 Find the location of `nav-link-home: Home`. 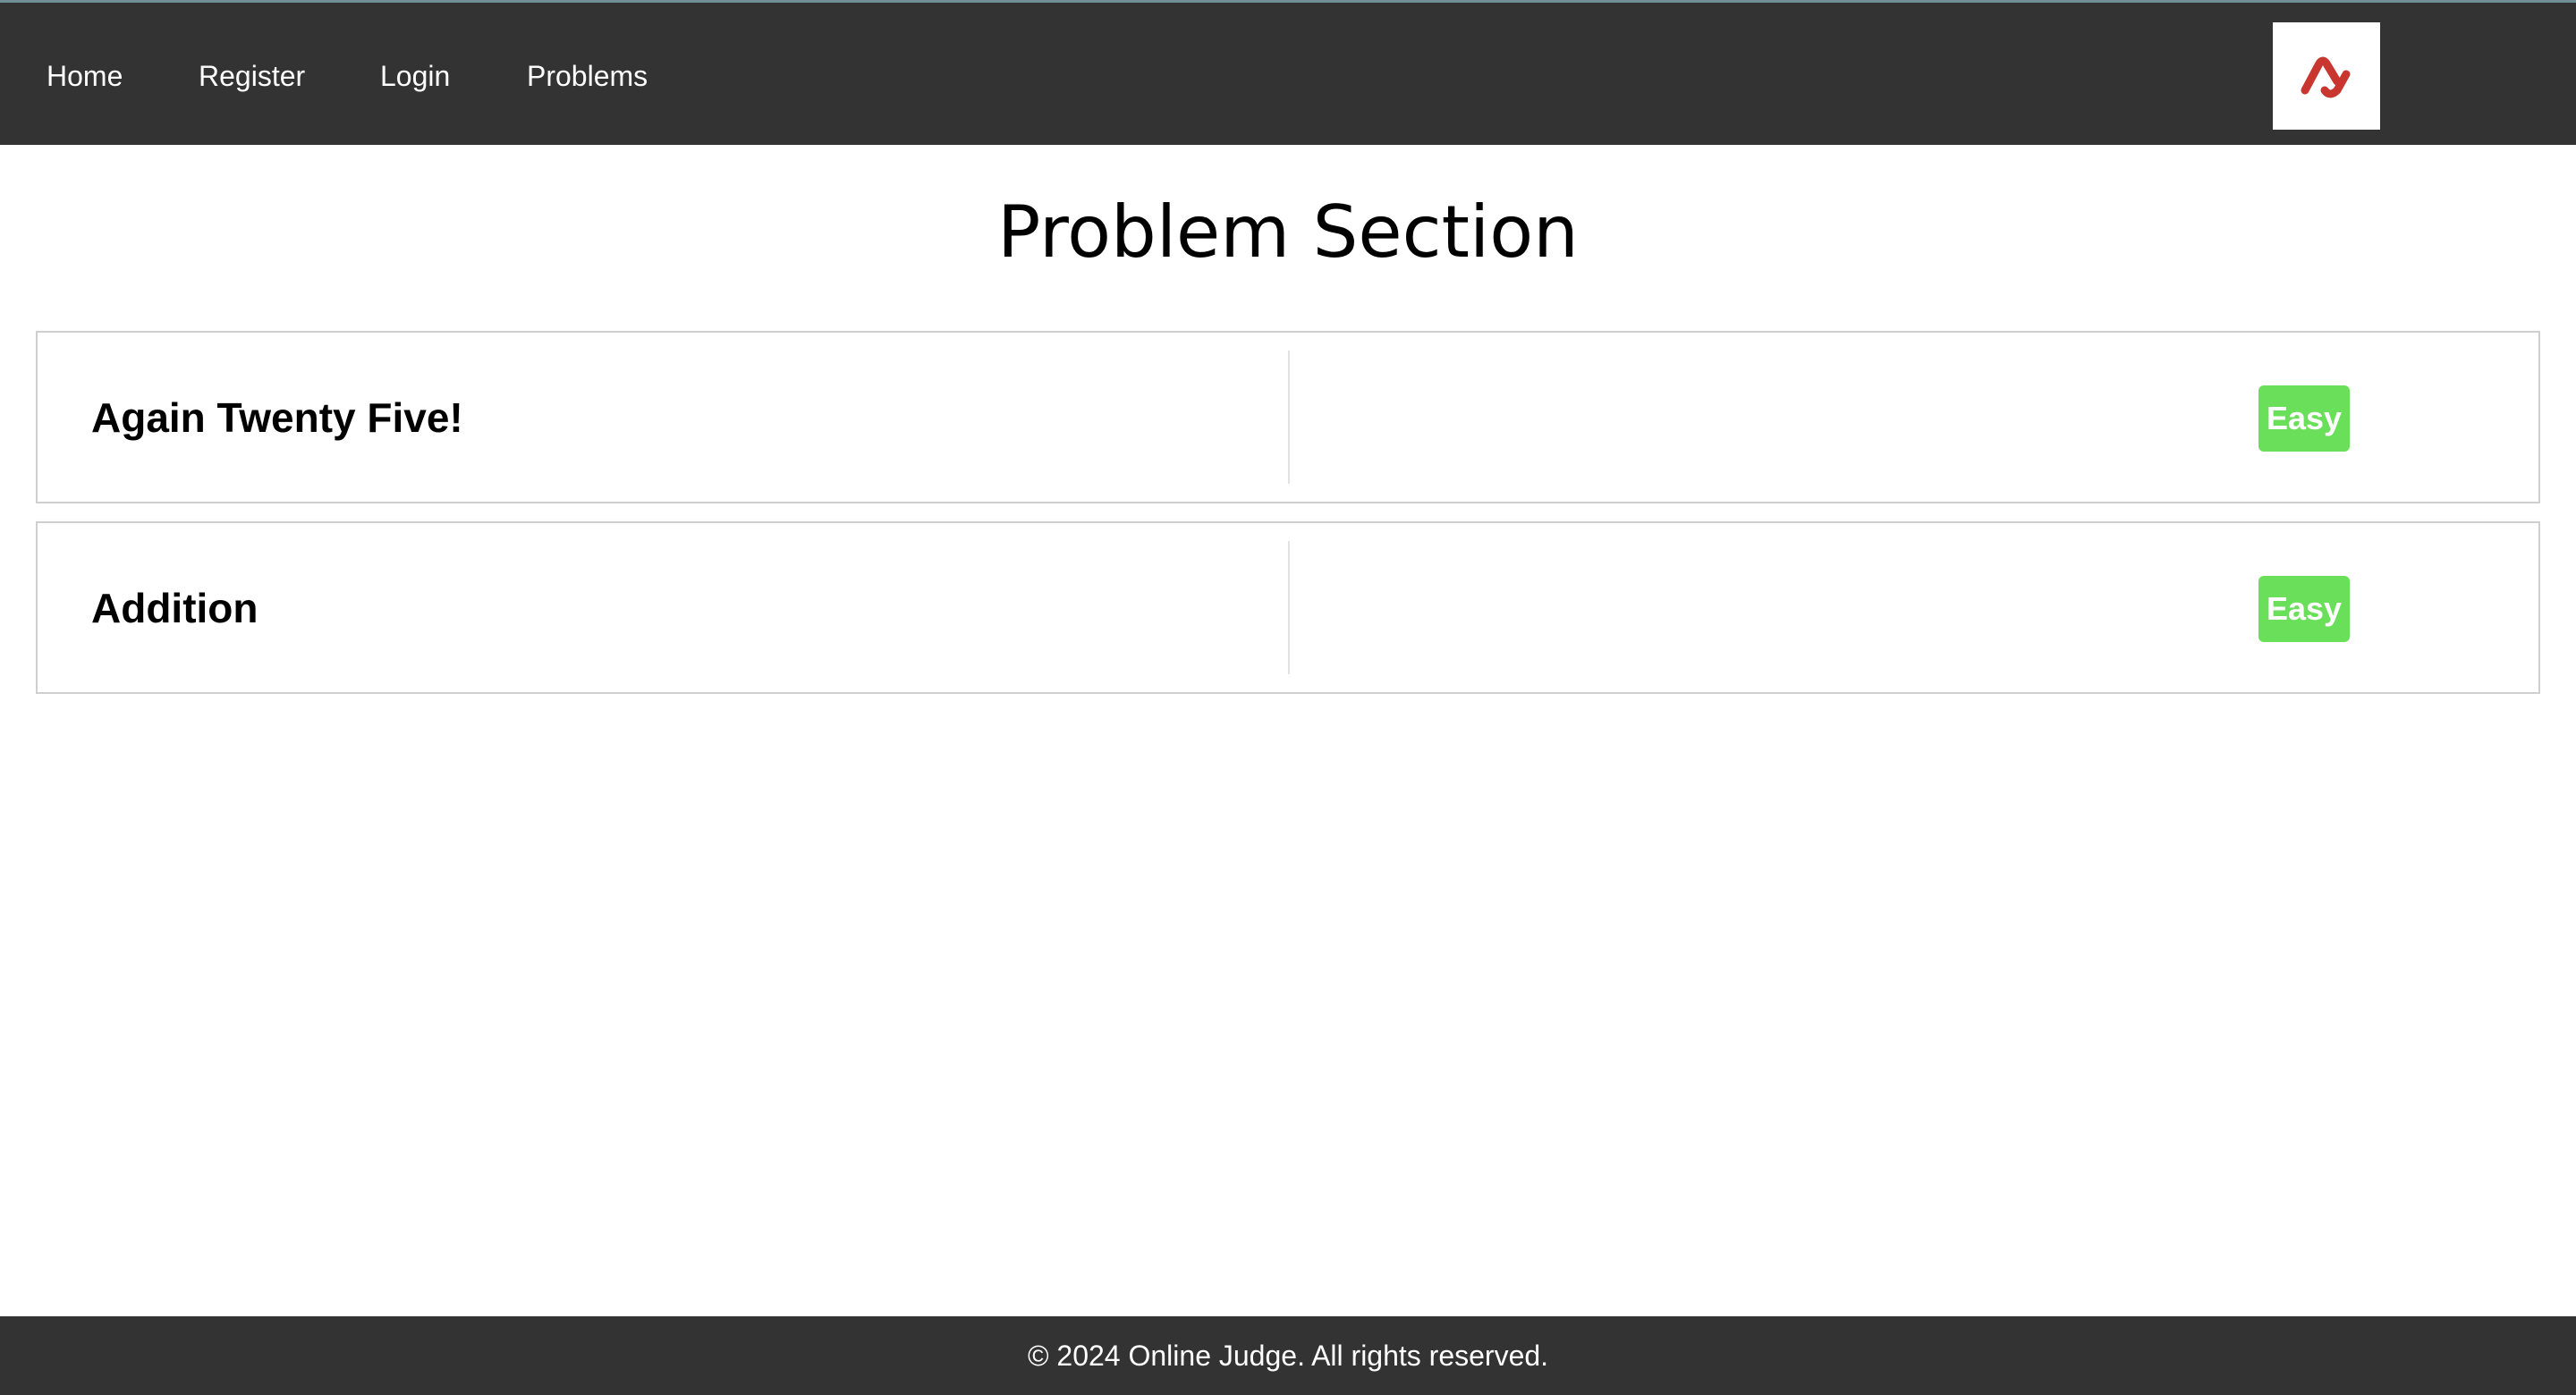

nav-link-home: Home is located at coordinates (85, 76).